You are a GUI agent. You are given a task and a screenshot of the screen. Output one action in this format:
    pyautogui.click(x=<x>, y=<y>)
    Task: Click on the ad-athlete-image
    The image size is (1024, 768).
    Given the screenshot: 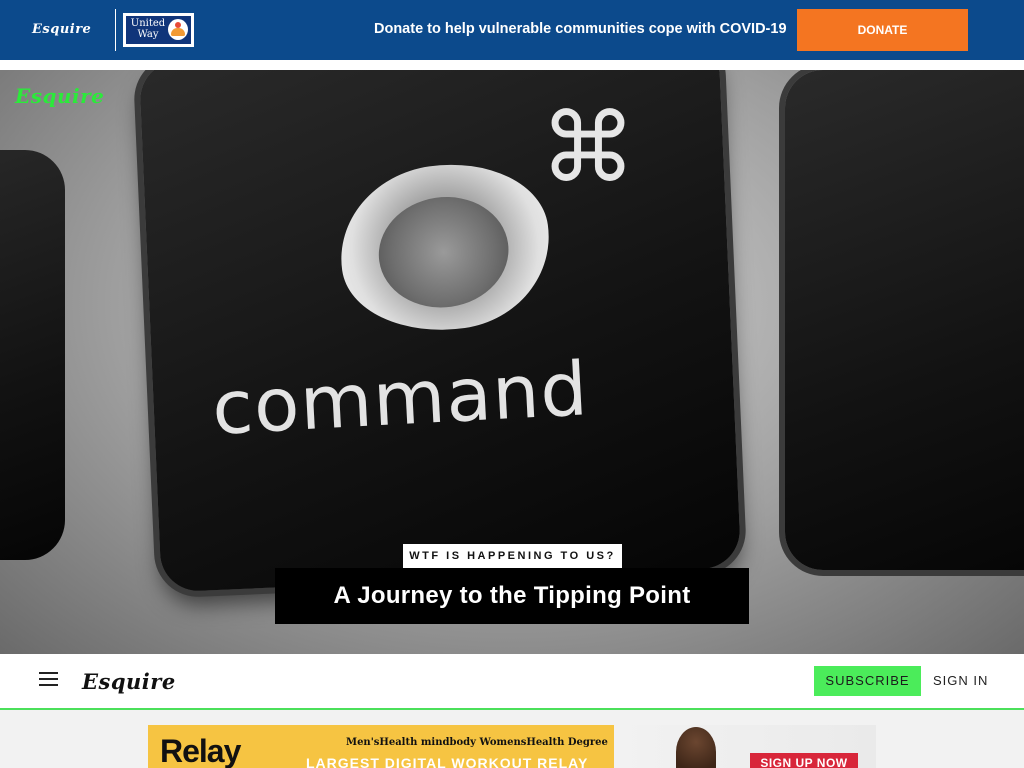 What is the action you would take?
    pyautogui.click(x=696, y=747)
    